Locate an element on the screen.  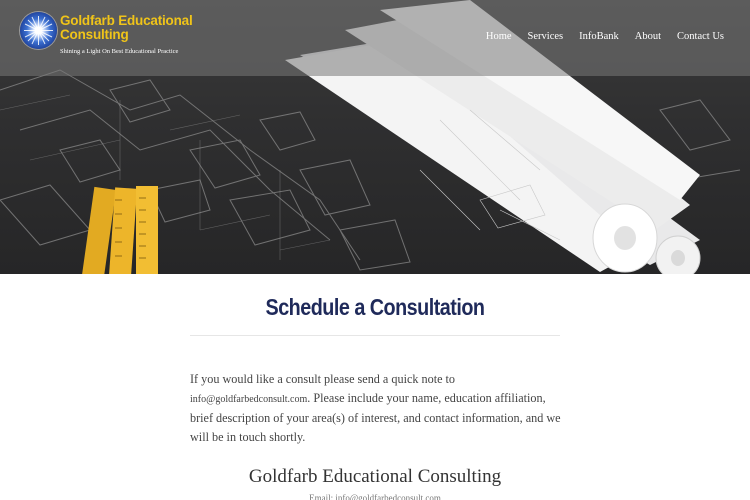
logo-title-line2: Consulting is located at coordinates (94, 34).